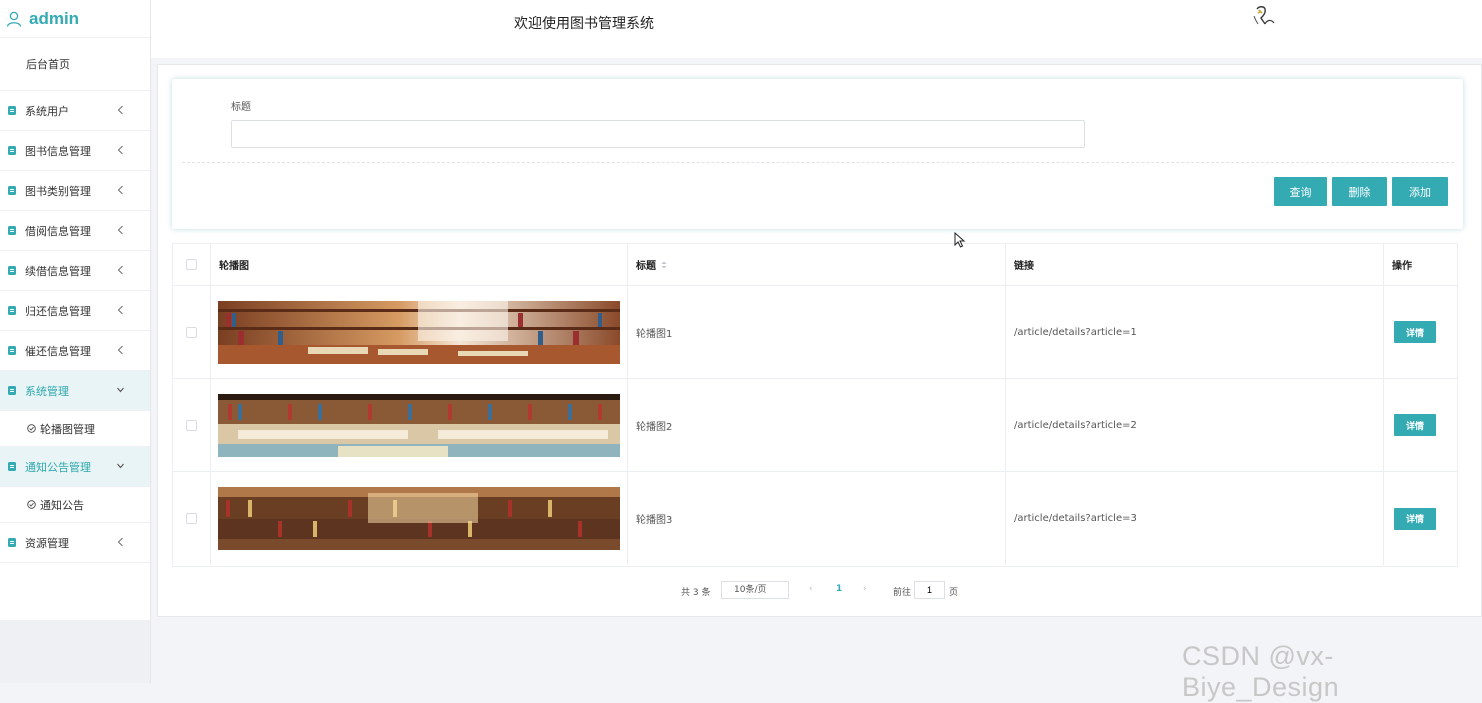 The height and width of the screenshot is (703, 1482). I want to click on table-cell-title: 轮播图1, so click(817, 332).